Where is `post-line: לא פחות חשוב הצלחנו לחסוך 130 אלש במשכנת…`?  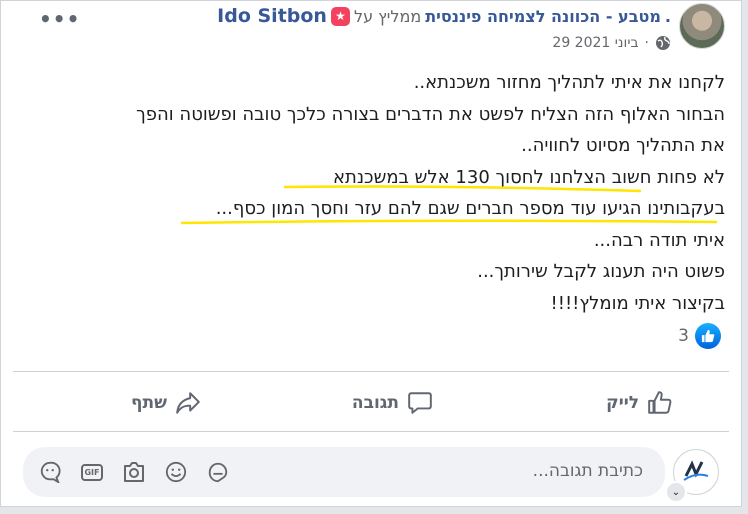
post-line: לא פחות חשוב הצלחנו לחסוך 130 אלש במשכנת… is located at coordinates (528, 177).